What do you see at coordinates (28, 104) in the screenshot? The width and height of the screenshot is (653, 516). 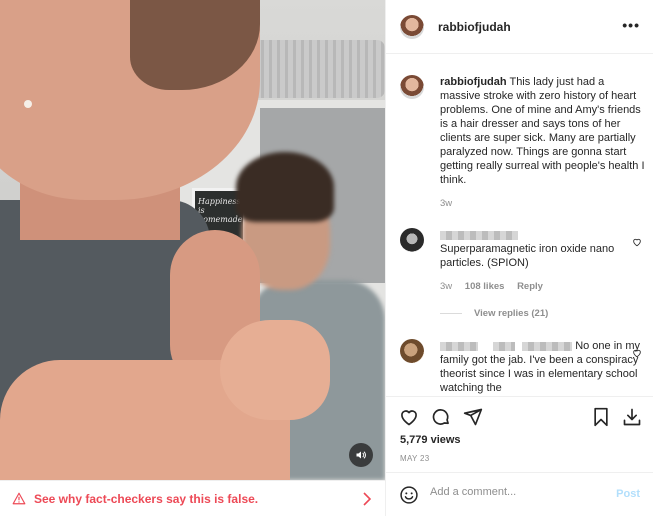 I see `video-earring` at bounding box center [28, 104].